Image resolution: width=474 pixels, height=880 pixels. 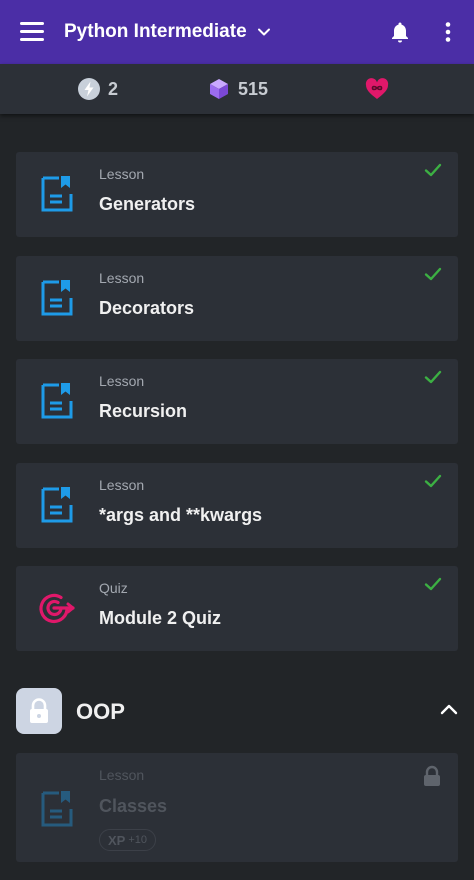 I want to click on target-icon, so click(x=57, y=608).